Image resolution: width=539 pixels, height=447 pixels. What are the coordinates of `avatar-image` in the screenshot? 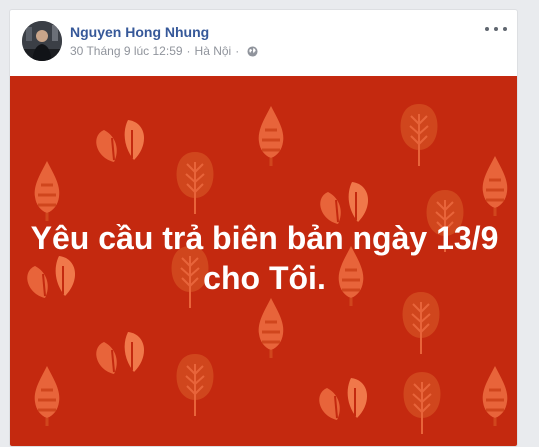 It's located at (42, 41).